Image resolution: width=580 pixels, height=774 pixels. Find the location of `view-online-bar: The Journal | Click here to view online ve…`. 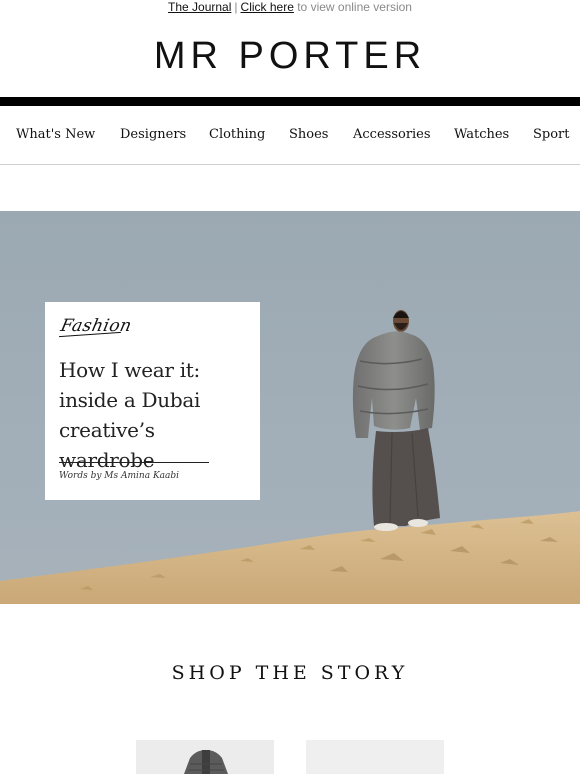

view-online-bar: The Journal | Click here to view online ve… is located at coordinates (290, 7).